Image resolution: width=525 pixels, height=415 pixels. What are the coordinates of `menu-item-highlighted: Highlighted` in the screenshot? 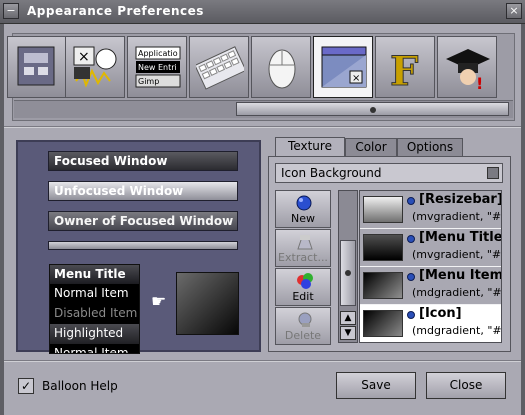 It's located at (94, 334).